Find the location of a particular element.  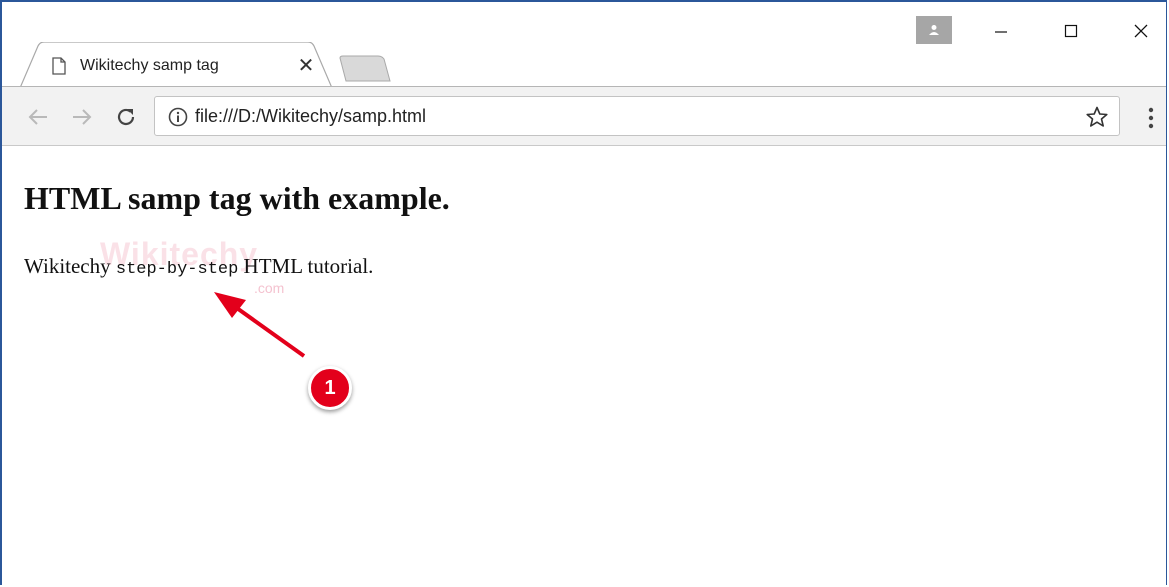

arrow-left-icon is located at coordinates (37, 117).